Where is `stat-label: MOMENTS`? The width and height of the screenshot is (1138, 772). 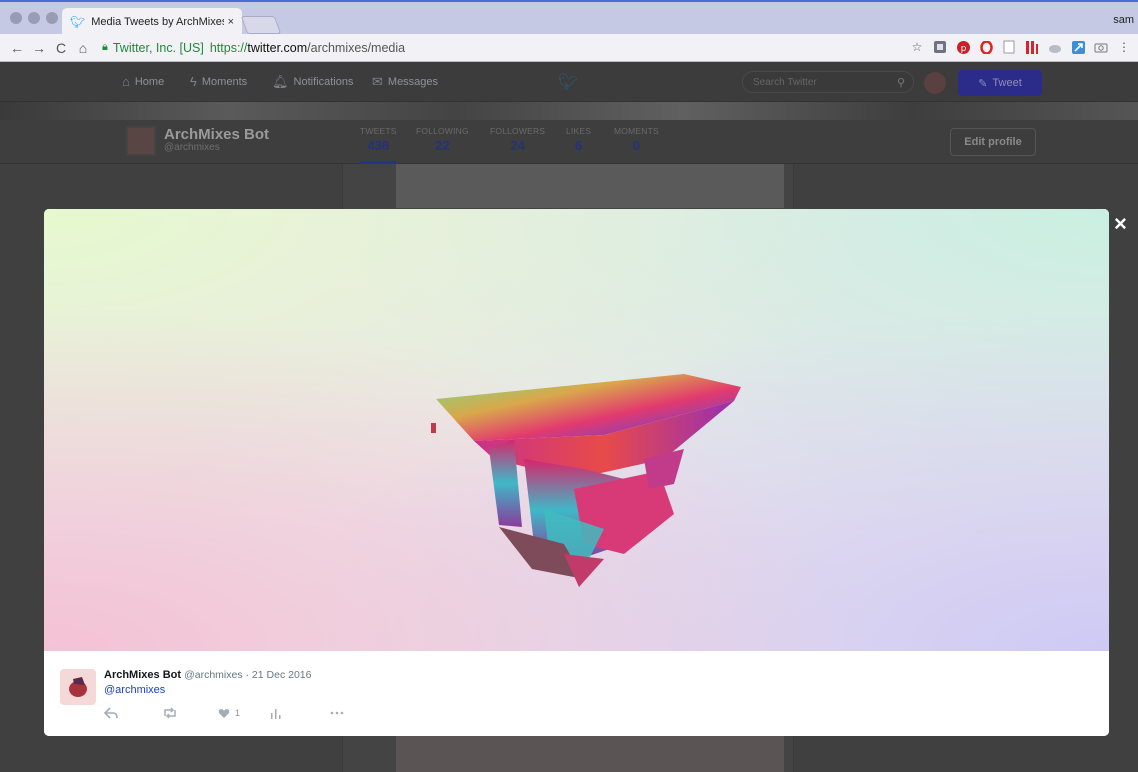 stat-label: MOMENTS is located at coordinates (636, 131).